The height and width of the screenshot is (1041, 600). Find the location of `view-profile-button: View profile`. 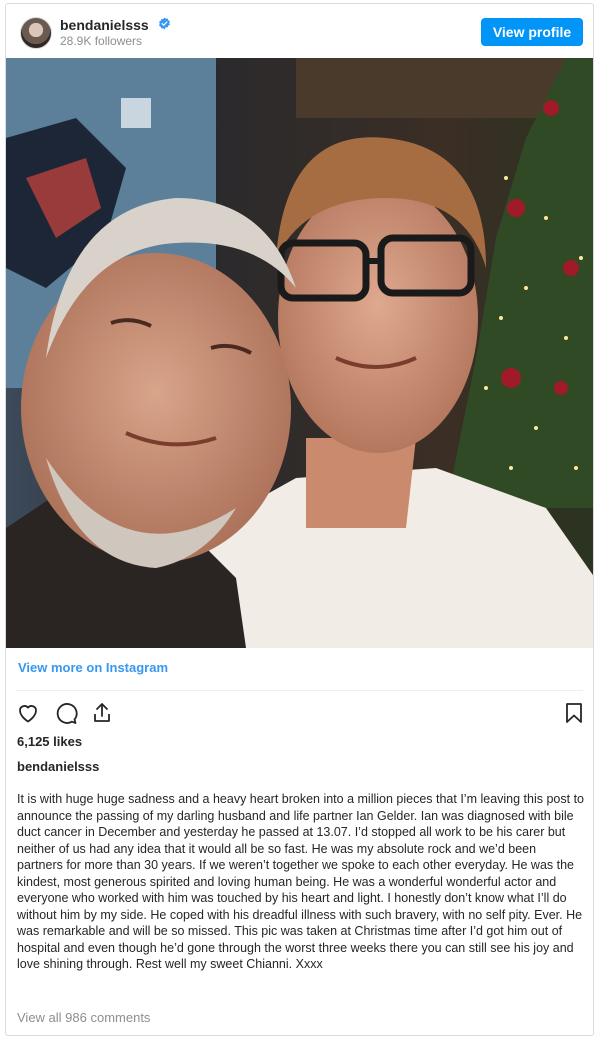

view-profile-button: View profile is located at coordinates (532, 32).